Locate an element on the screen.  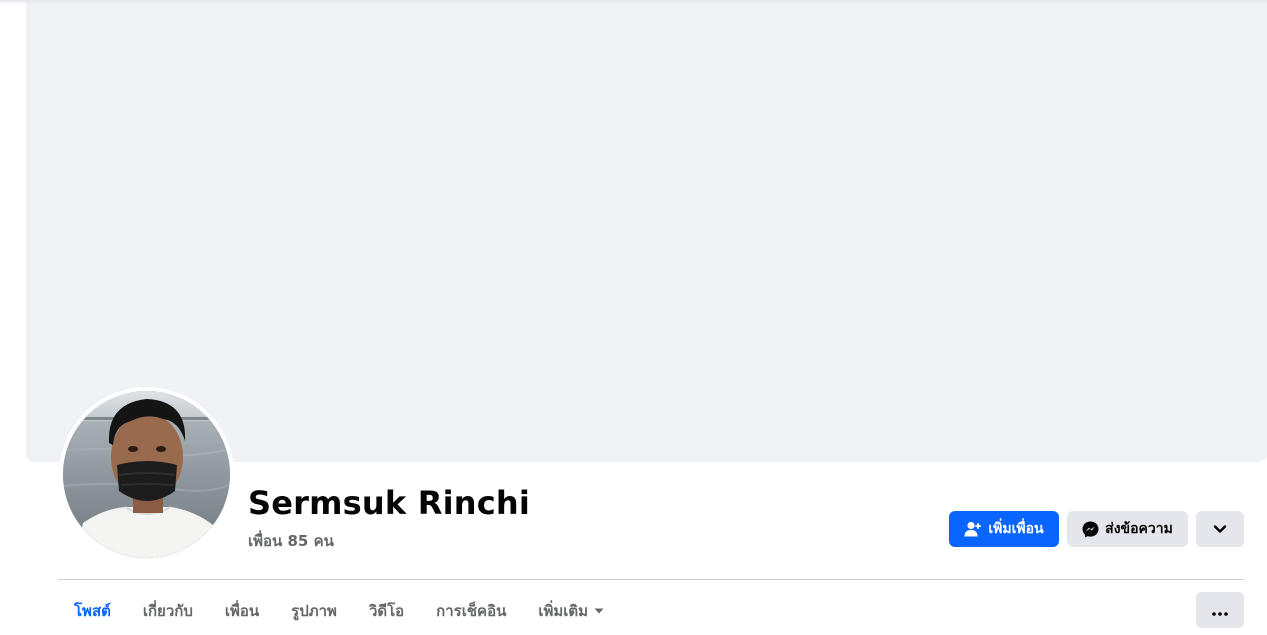
send-message-label: ส่งข้อความ is located at coordinates (1139, 529).